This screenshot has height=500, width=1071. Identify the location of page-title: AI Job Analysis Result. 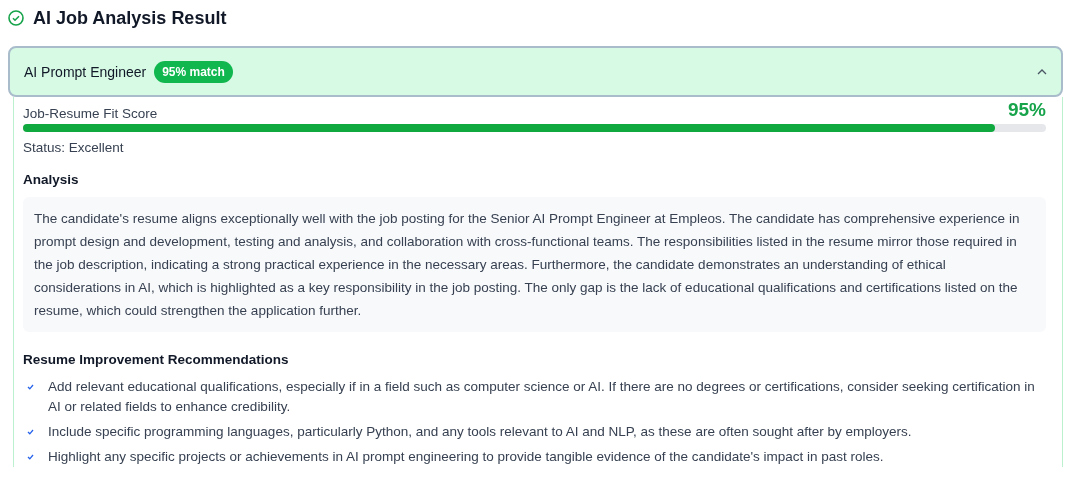
(130, 18).